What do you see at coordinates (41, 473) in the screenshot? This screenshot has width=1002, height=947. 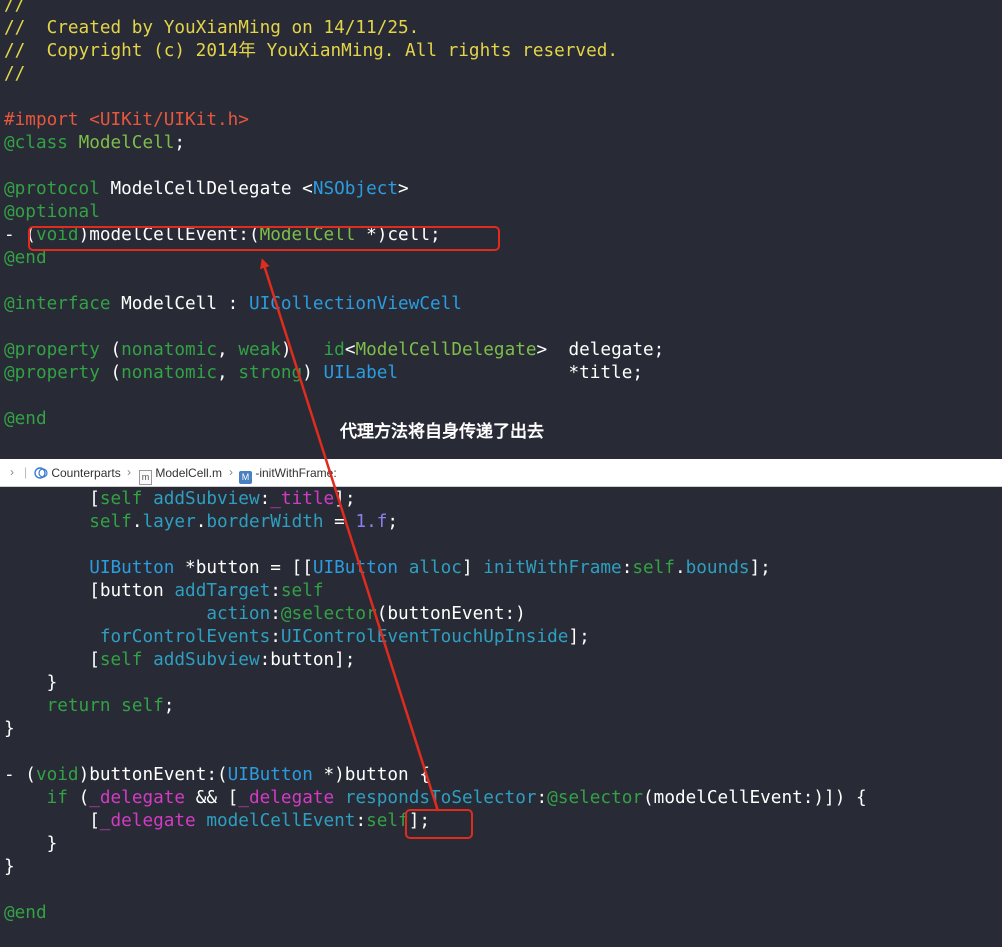 I see `counterparts-icon` at bounding box center [41, 473].